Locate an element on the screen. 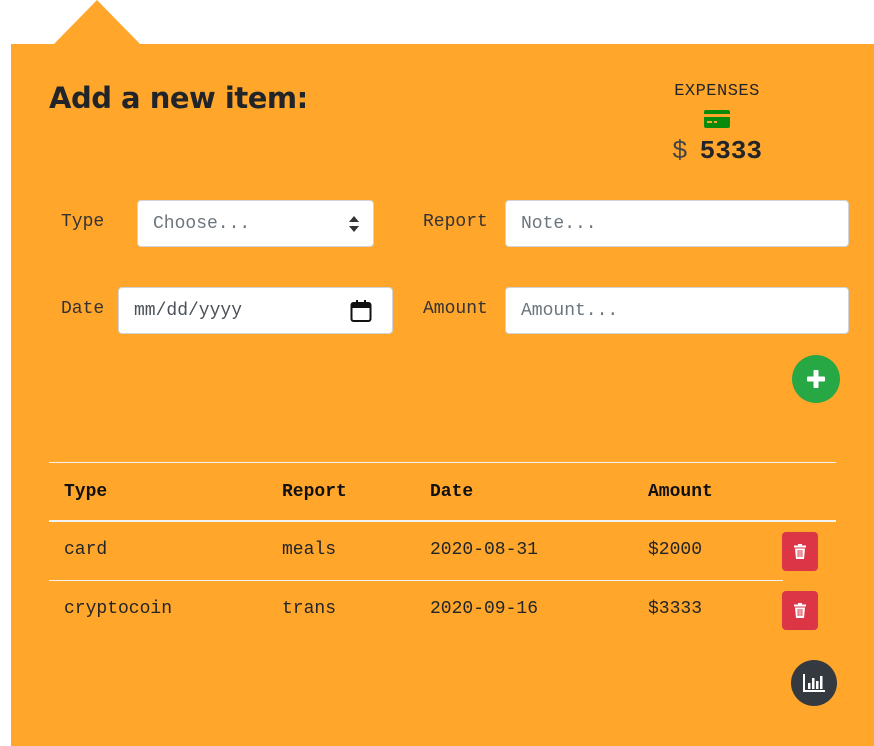 Image resolution: width=874 pixels, height=746 pixels. cell-report: meals is located at coordinates (309, 550).